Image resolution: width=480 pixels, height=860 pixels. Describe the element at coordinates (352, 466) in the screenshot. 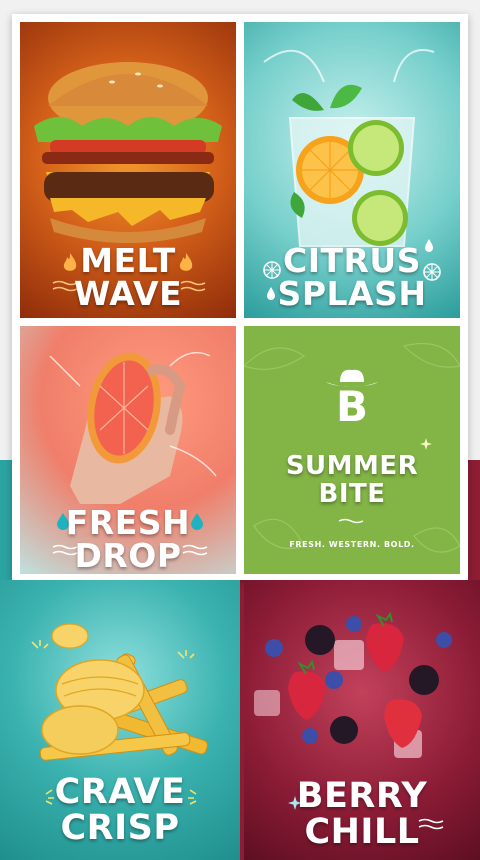

I see `title-line-1: SUMMER` at that location.